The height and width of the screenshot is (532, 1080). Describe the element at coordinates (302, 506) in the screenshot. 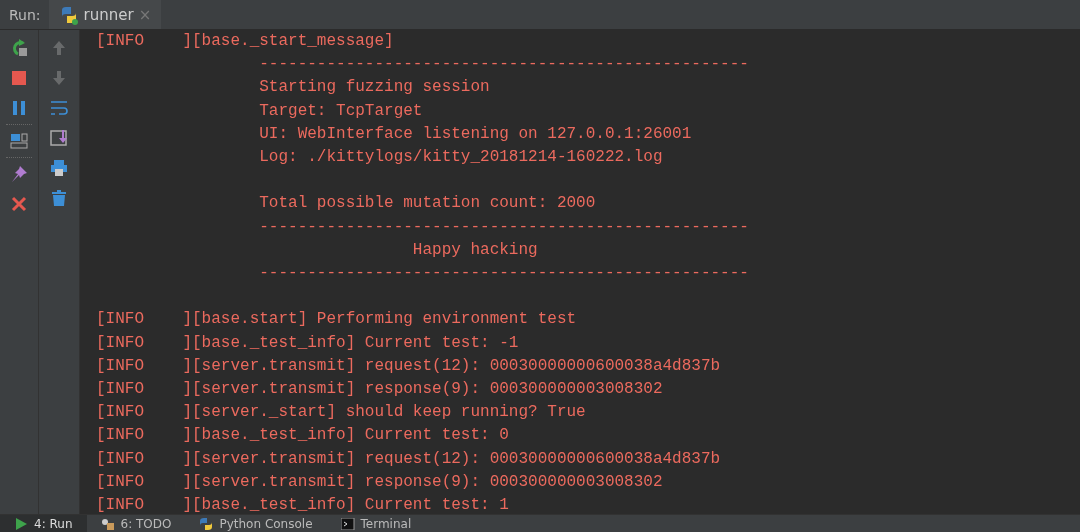

I see `console-line: [INFO ][base._test_info] Current test: 1` at that location.